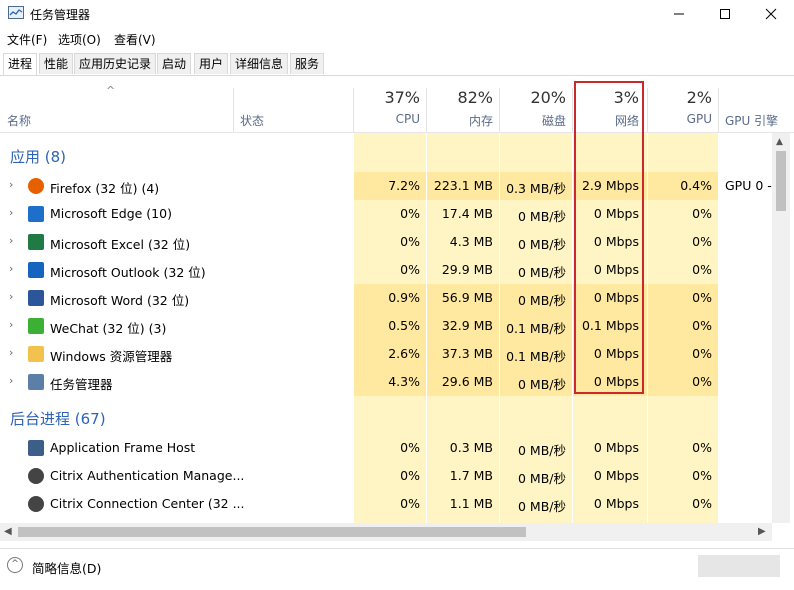 This screenshot has height=590, width=794. Describe the element at coordinates (36, 504) in the screenshot. I see `citrix-icon` at that location.